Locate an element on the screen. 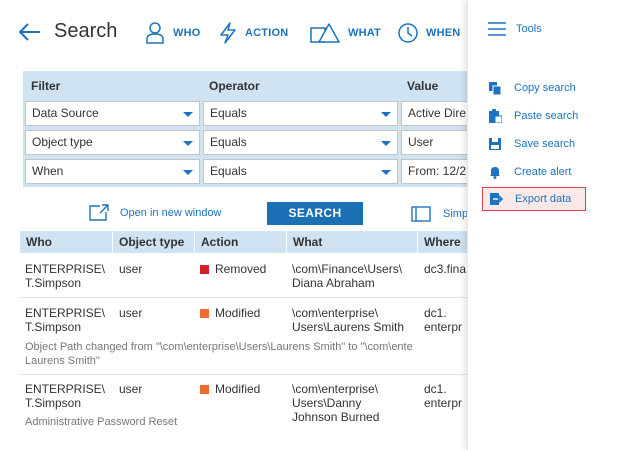 This screenshot has height=450, width=640. value-field: User is located at coordinates (434, 142).